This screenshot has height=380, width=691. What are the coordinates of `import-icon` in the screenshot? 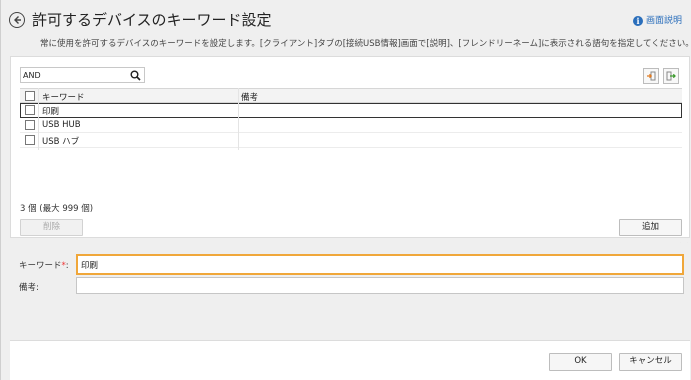 It's located at (651, 76).